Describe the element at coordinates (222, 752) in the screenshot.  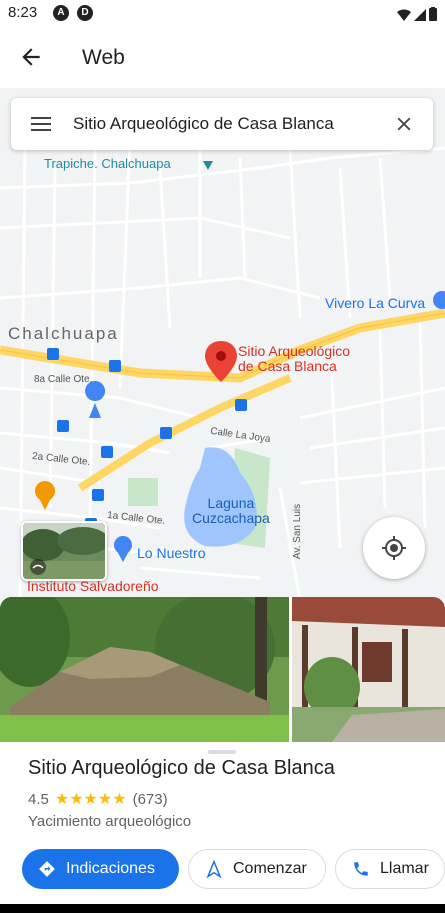
I see `sheet-drag-handle` at that location.